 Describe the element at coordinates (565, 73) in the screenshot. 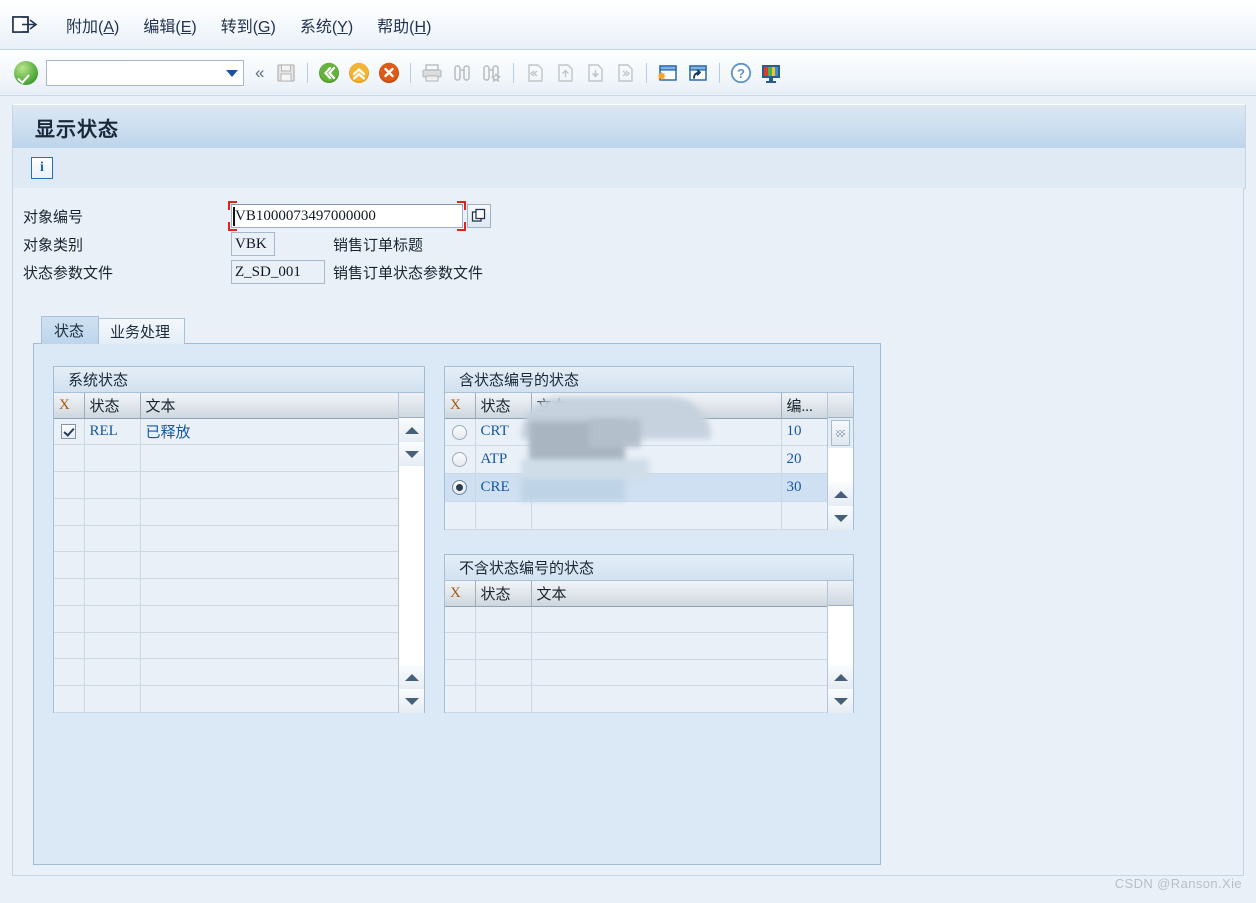

I see `previous-page-icon` at that location.